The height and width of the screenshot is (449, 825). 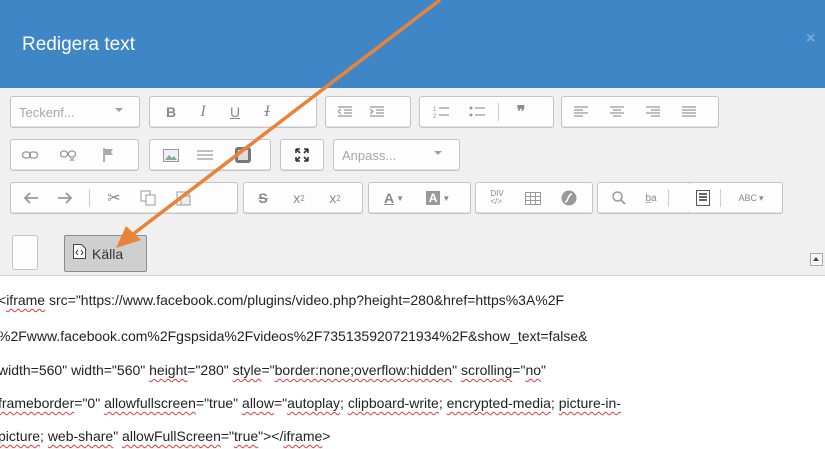 I want to click on bullet-list-icon, so click(x=477, y=112).